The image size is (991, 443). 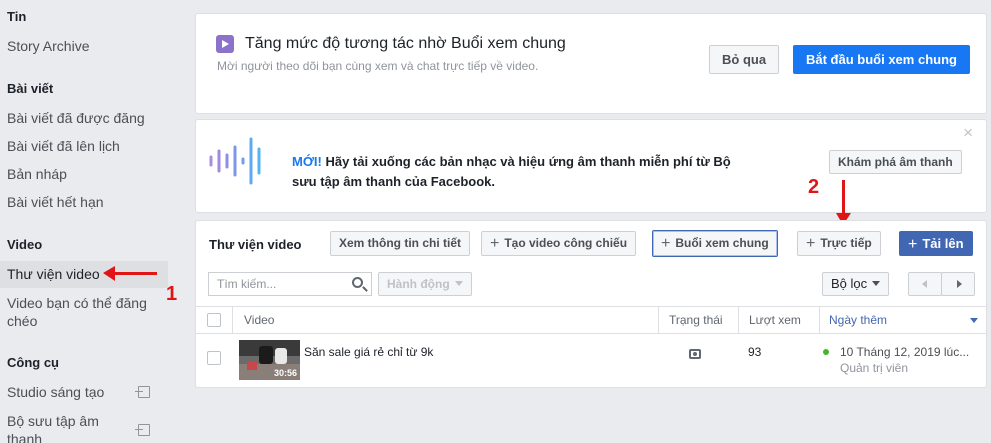 What do you see at coordinates (84, 118) in the screenshot?
I see `sidebar-item-published-posts: Bài viết đã được đăng` at bounding box center [84, 118].